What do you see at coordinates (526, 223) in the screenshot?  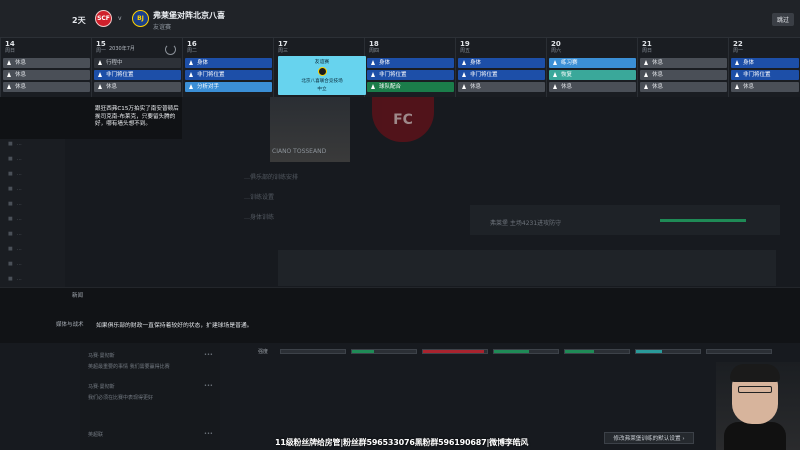 I see `tactic-strip-label: 弗莱堡 主场4231进攻防守` at bounding box center [526, 223].